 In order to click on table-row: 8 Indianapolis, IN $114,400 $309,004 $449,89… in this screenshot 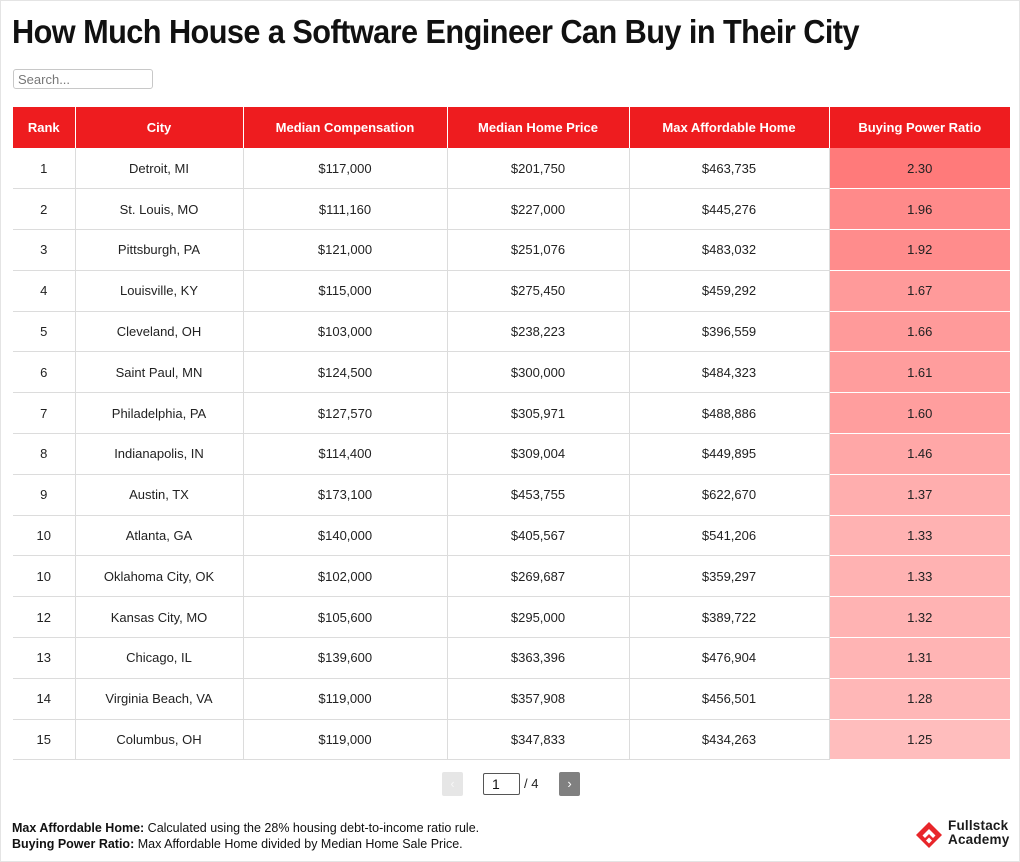, I will do `click(511, 454)`.